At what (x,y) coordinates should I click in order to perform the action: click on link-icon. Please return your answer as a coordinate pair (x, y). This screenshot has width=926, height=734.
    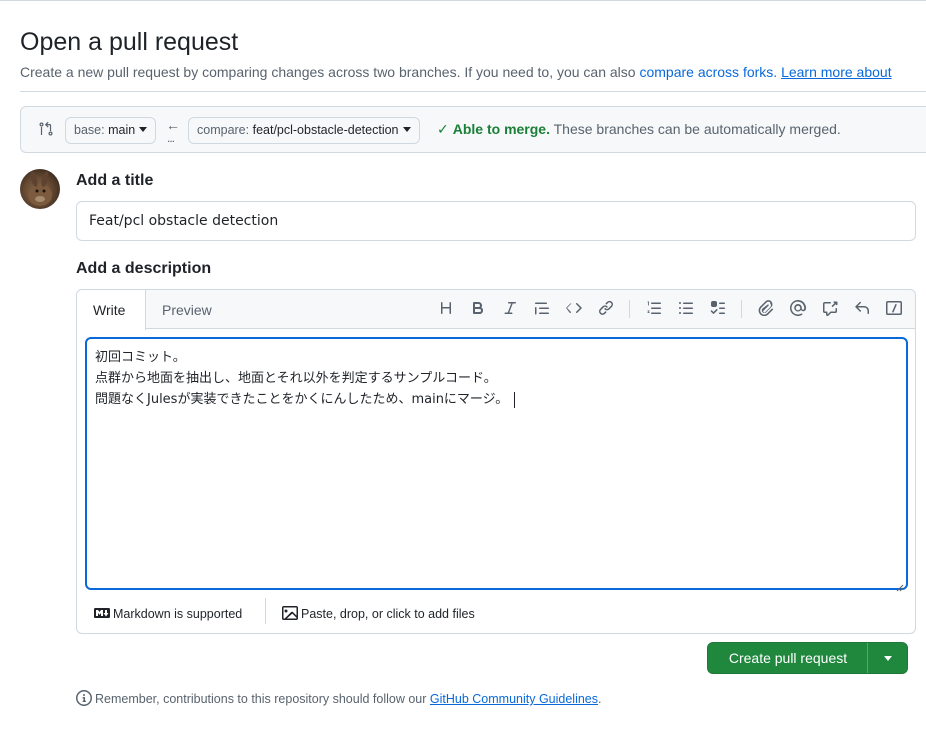
    Looking at the image, I should click on (606, 309).